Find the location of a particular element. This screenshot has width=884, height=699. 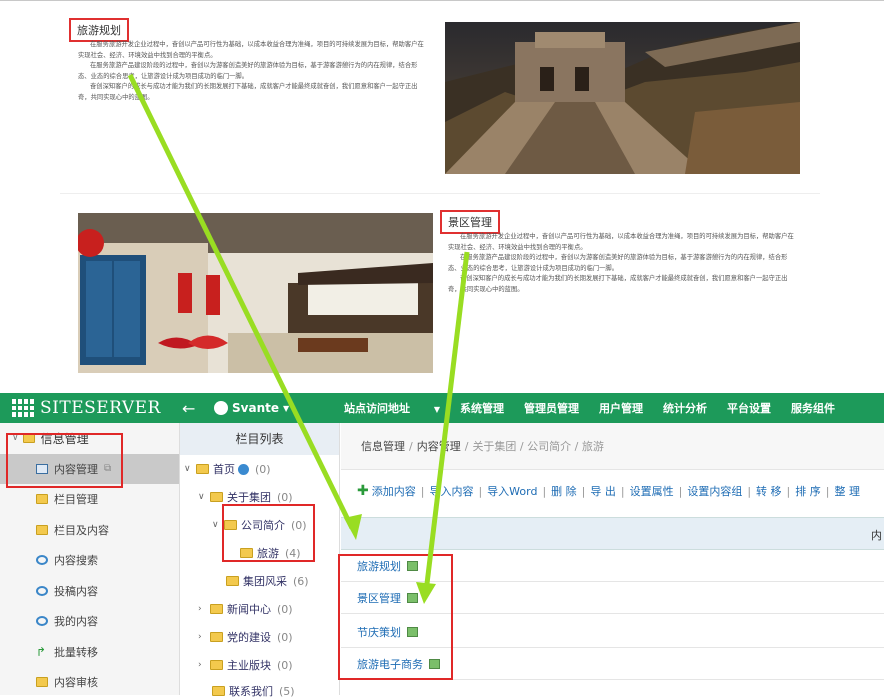

sidebar-item-label: 投稿内容 is located at coordinates (76, 591).